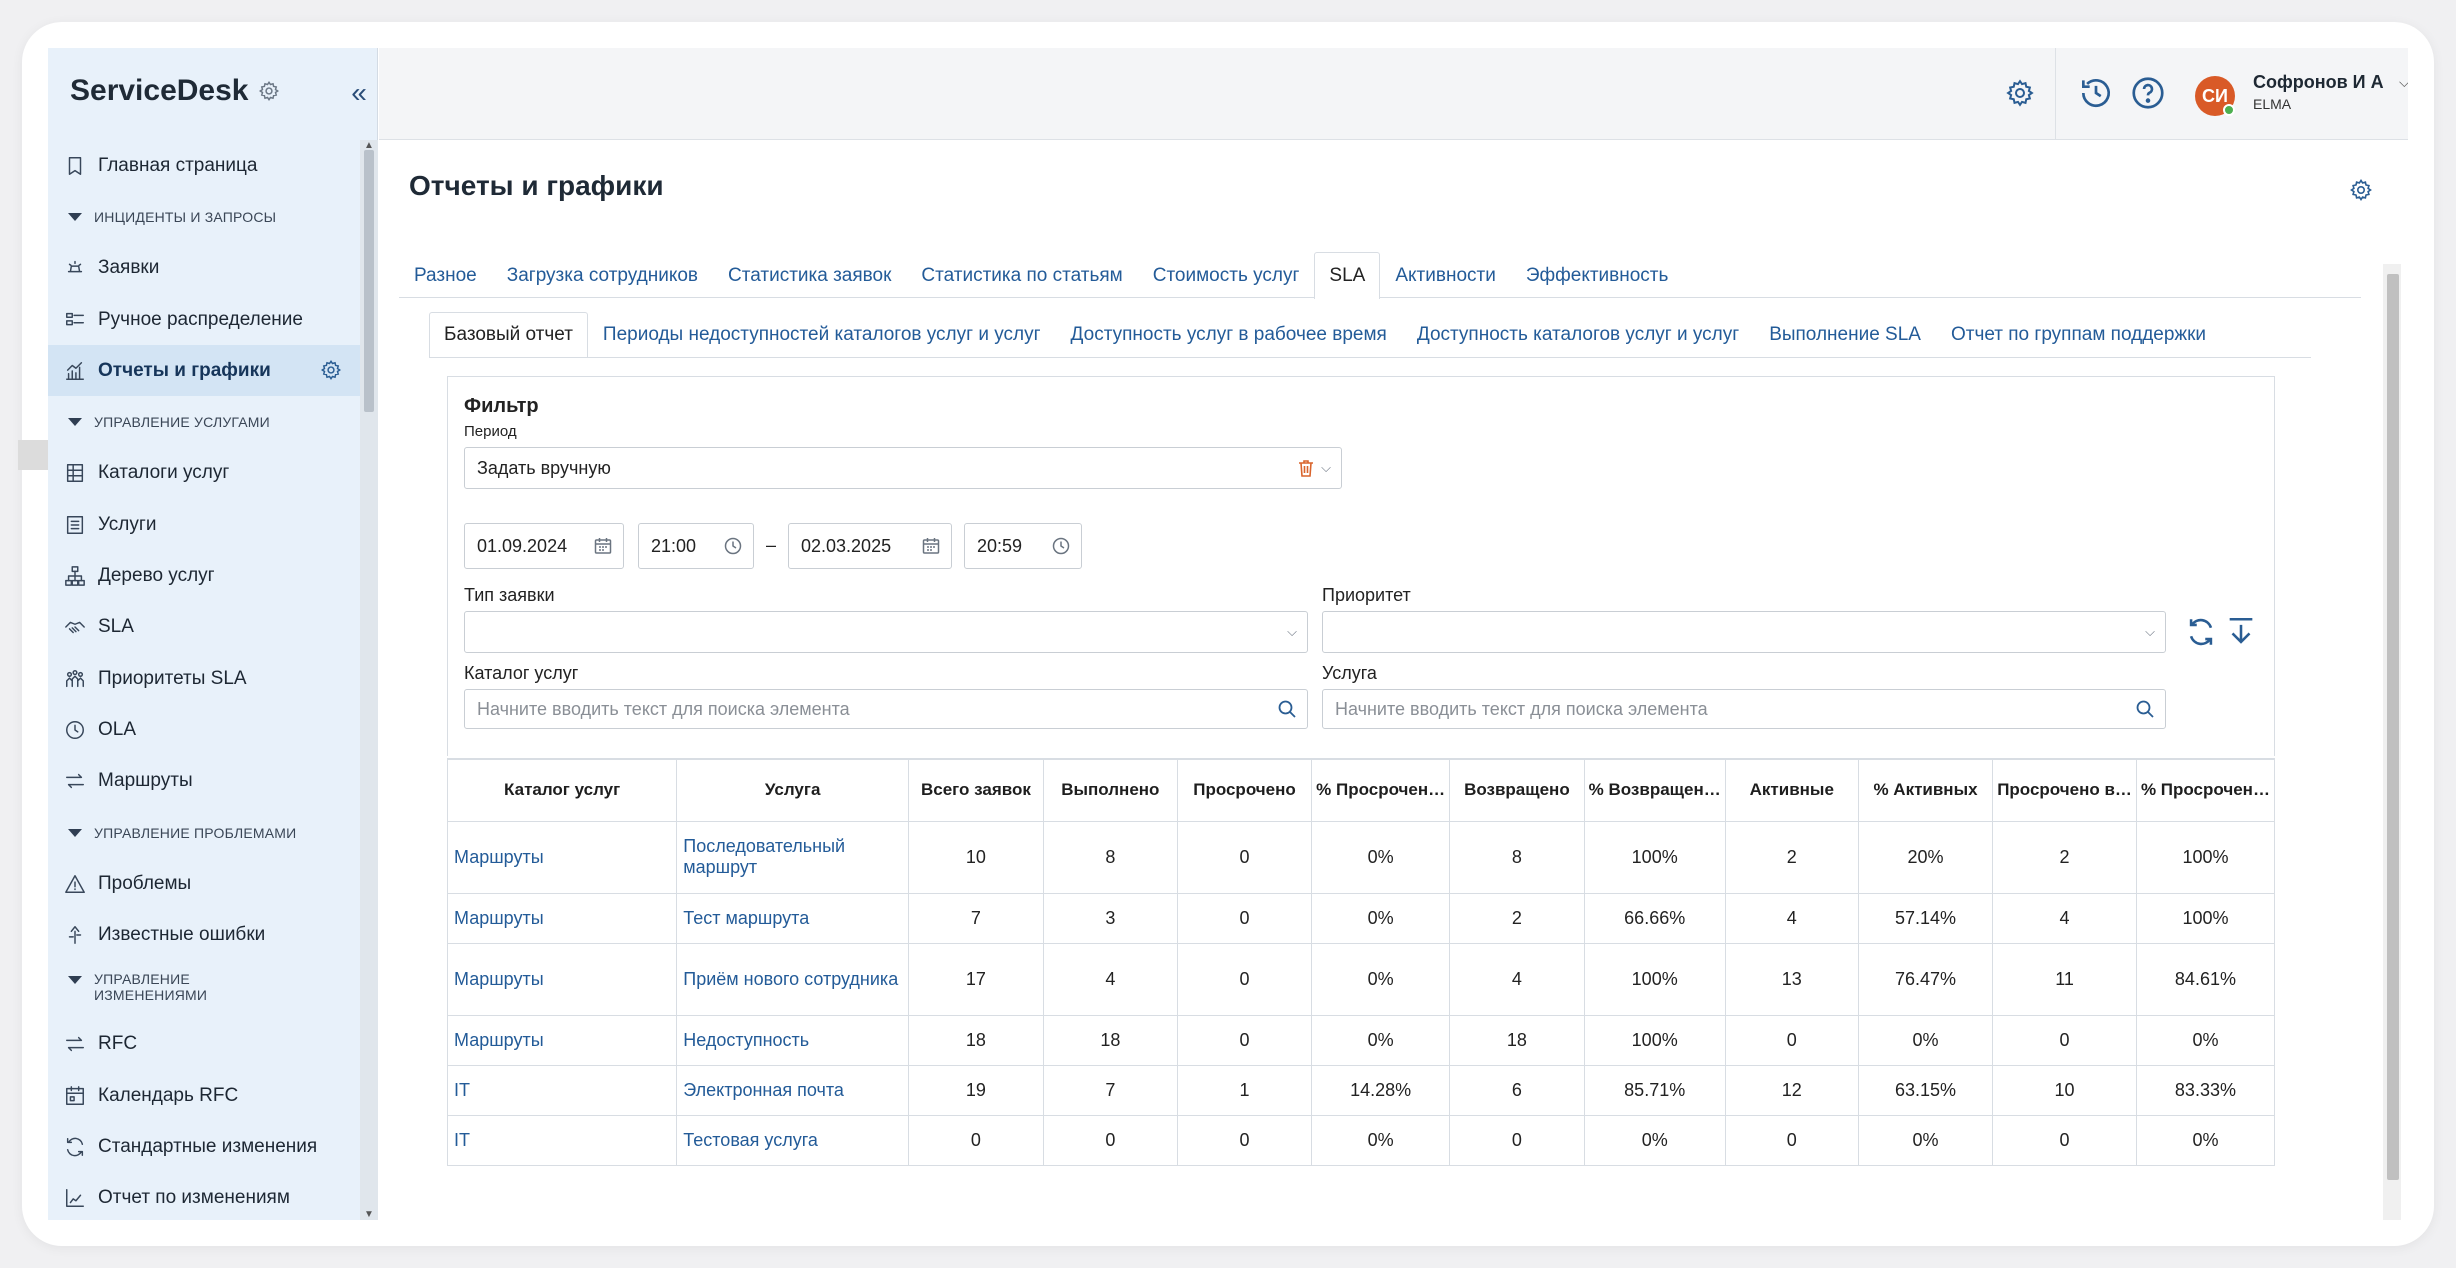 The image size is (2456, 1268). Describe the element at coordinates (903, 468) in the screenshot. I see `period-select: Задать вручную ⌵` at that location.